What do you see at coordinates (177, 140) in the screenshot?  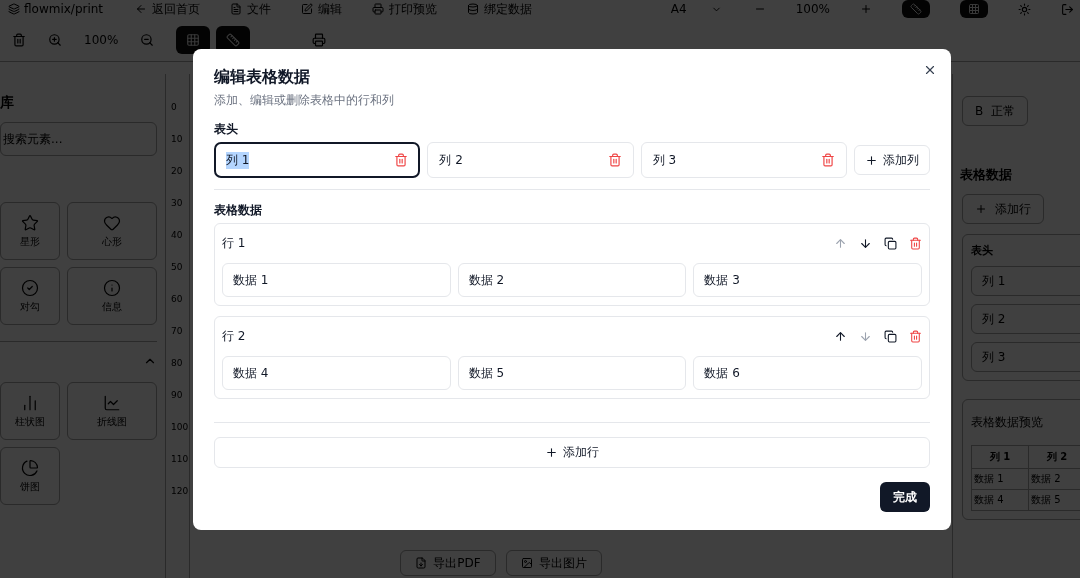 I see `ruler-number: 10` at bounding box center [177, 140].